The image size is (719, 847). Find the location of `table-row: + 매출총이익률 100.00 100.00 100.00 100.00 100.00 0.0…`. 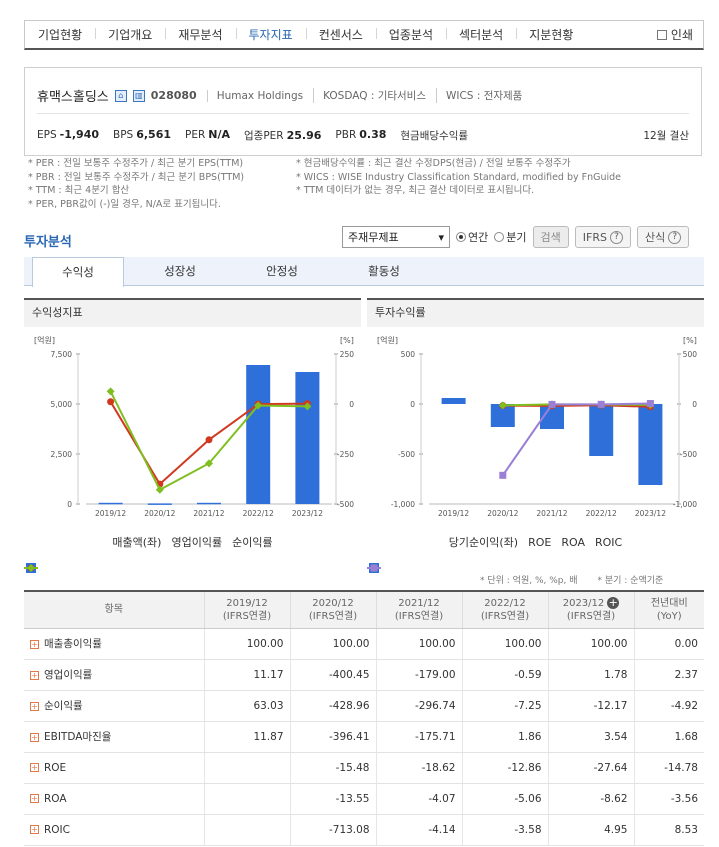

table-row: + 매출총이익률 100.00 100.00 100.00 100.00 100.00 0.0… is located at coordinates (364, 644).